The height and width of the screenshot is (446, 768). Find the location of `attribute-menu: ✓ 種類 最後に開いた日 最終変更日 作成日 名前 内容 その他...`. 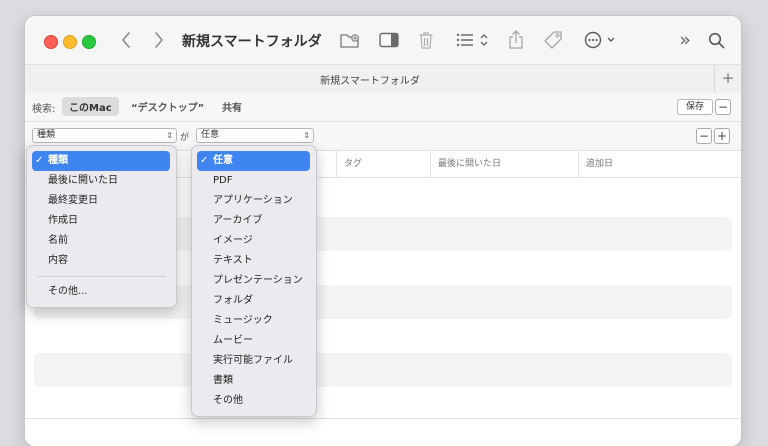

attribute-menu: ✓ 種類 最後に開いた日 最終変更日 作成日 名前 内容 その他... is located at coordinates (101, 226).